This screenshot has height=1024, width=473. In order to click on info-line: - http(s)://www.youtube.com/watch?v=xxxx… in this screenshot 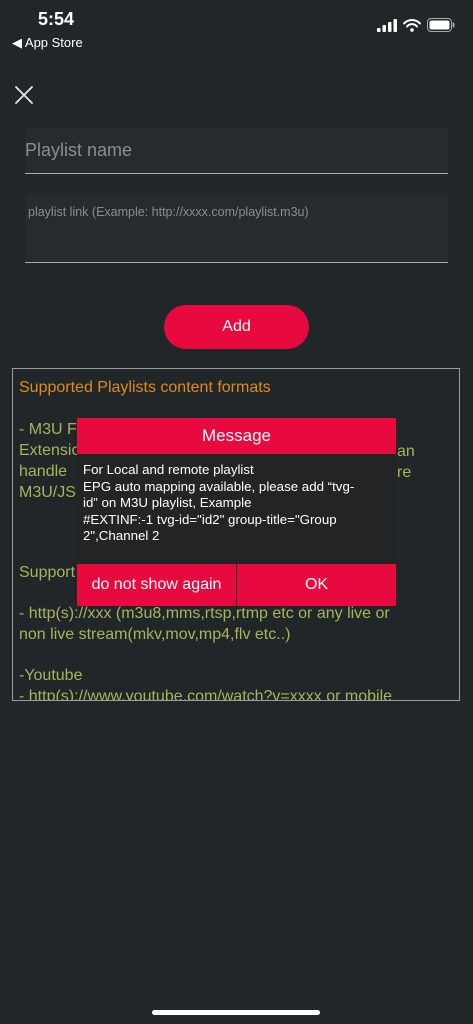, I will do `click(206, 694)`.